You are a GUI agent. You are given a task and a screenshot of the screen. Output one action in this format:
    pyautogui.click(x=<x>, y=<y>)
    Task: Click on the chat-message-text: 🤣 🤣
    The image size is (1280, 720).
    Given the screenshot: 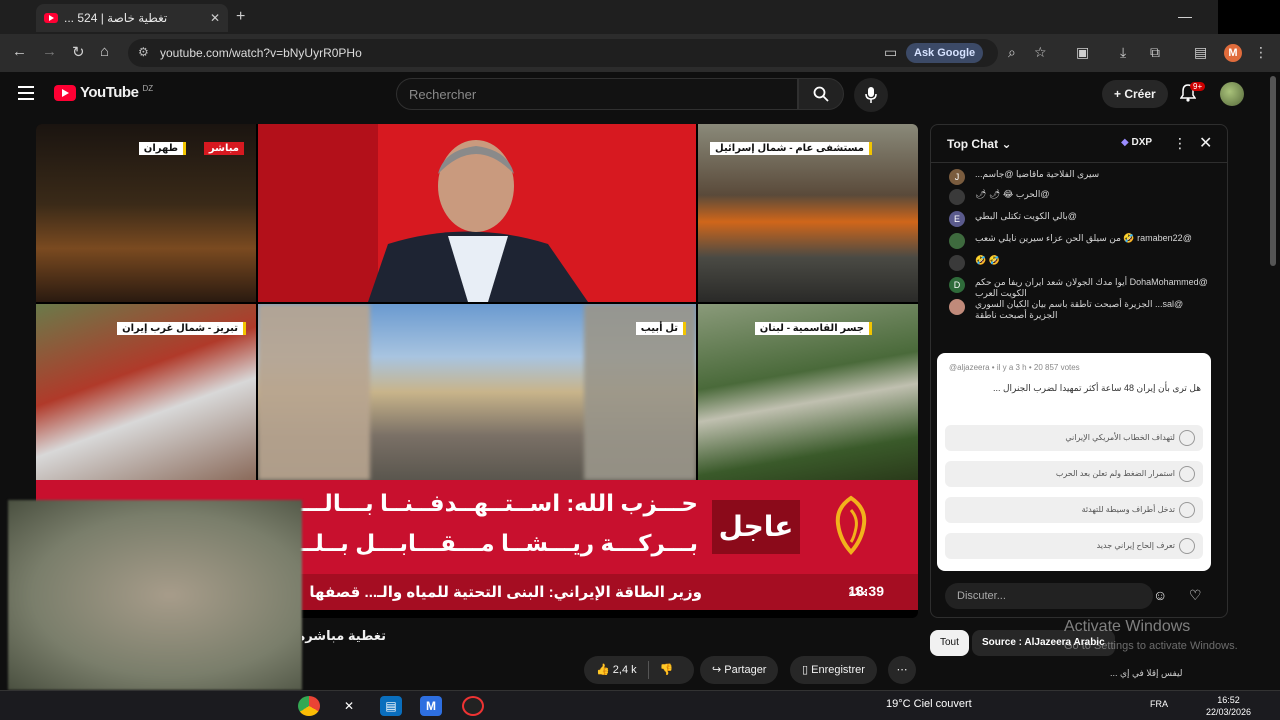 What is the action you would take?
    pyautogui.click(x=987, y=260)
    